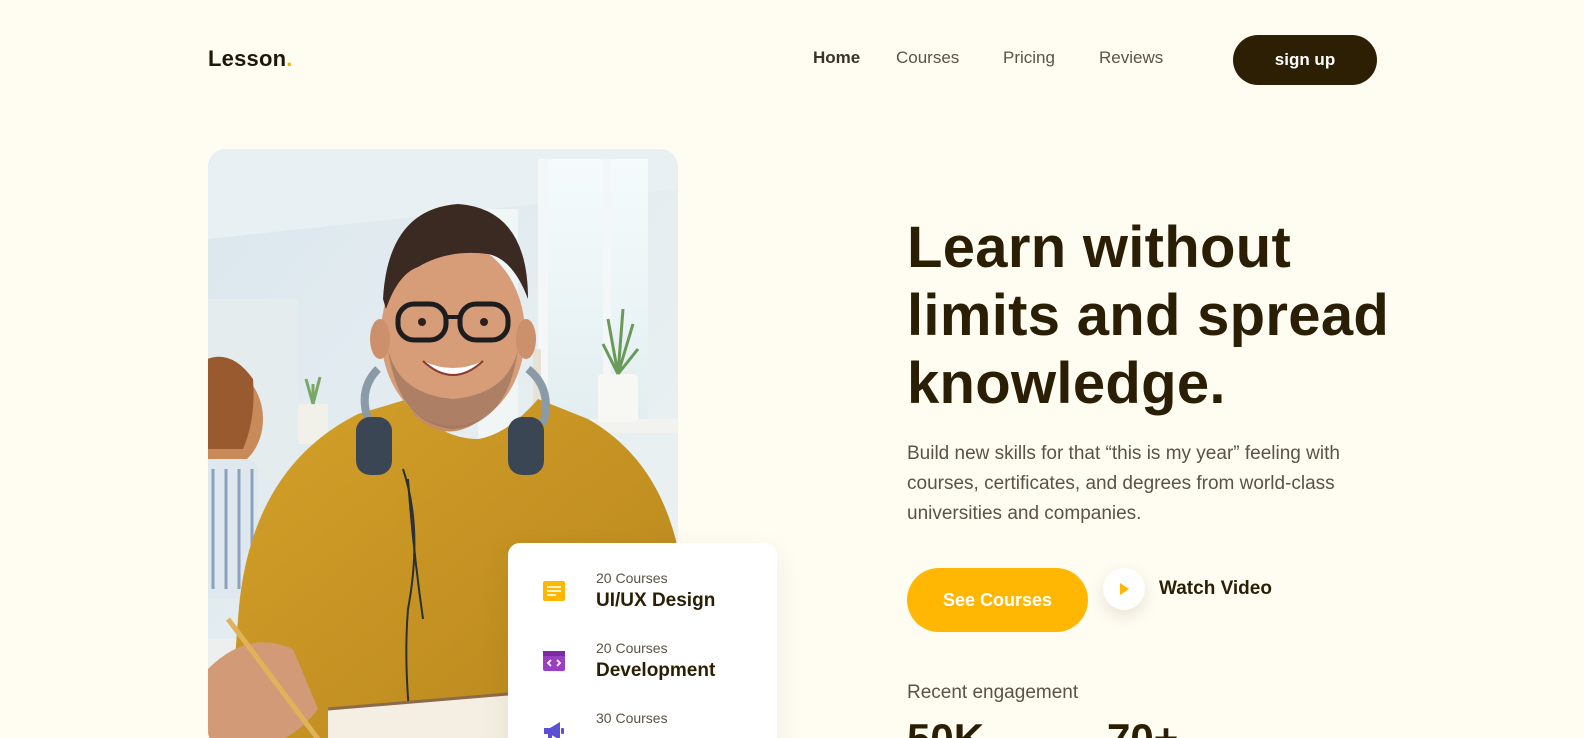 Image resolution: width=1584 pixels, height=738 pixels. I want to click on nav-link-pricing: Pricing, so click(1029, 58).